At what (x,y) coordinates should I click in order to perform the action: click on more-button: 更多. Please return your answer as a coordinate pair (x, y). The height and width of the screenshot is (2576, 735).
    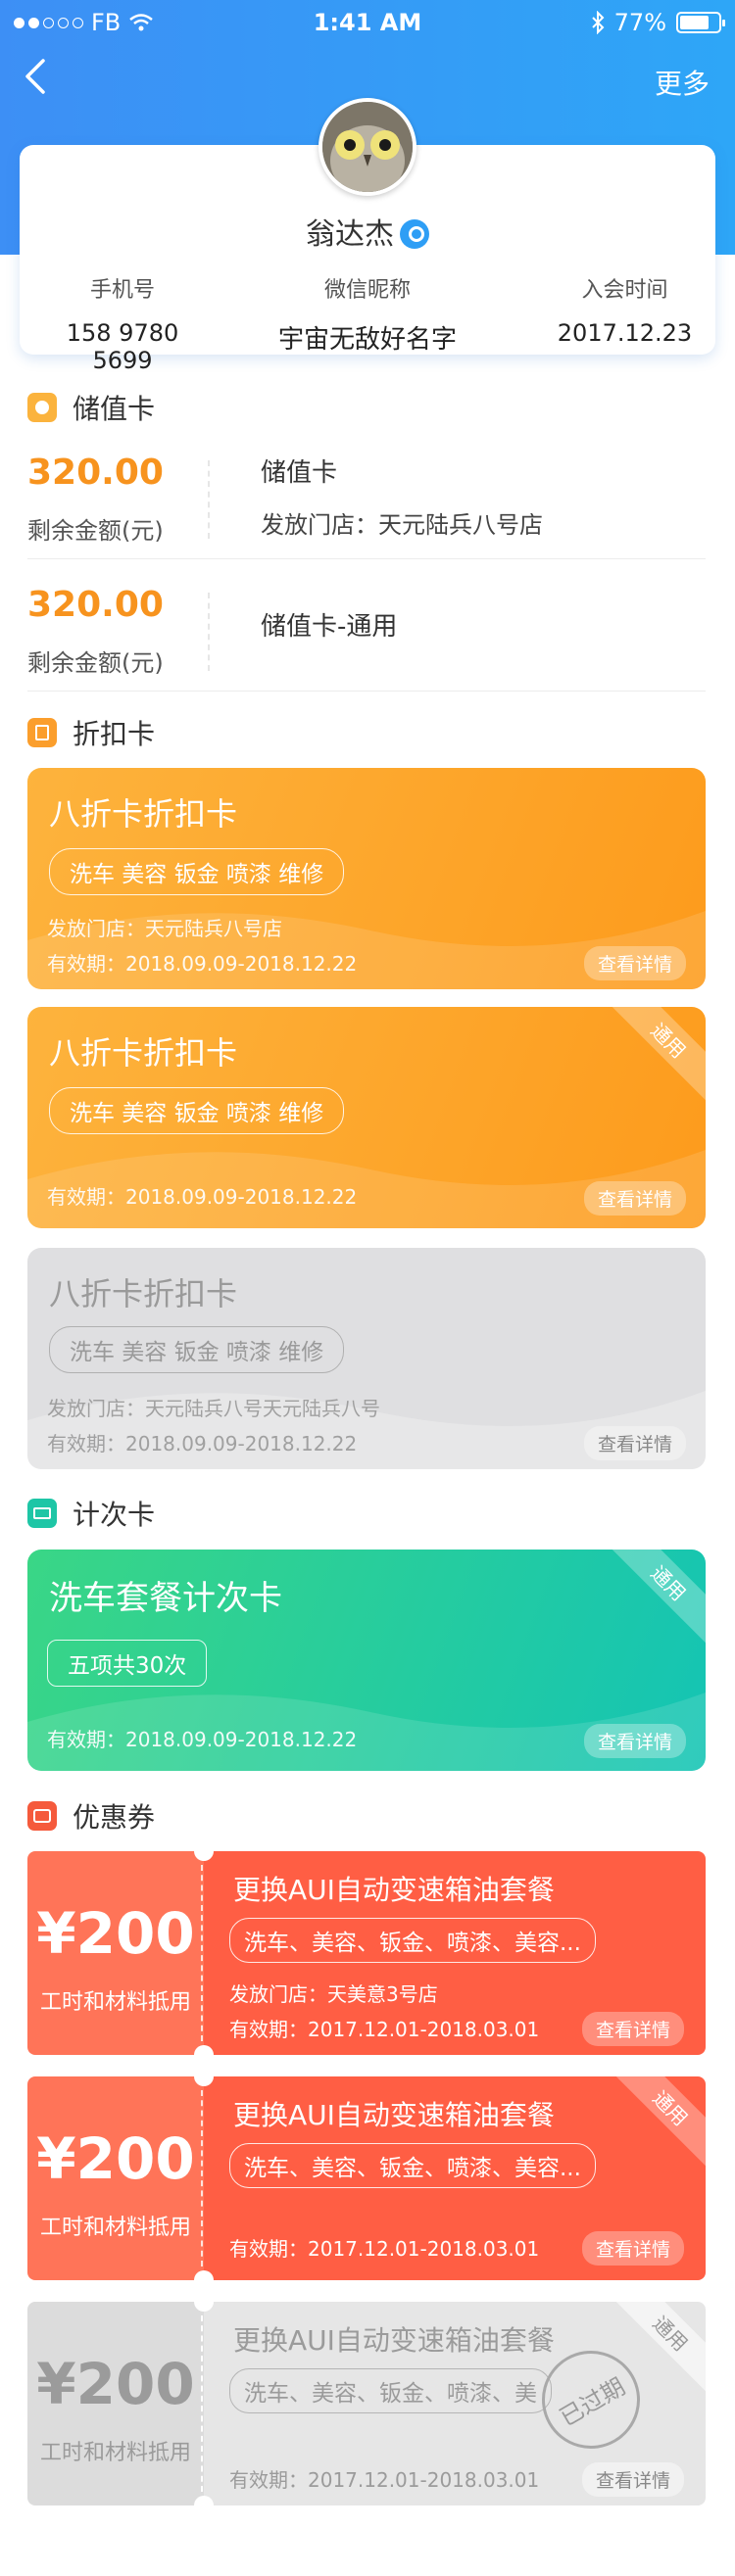
    Looking at the image, I should click on (682, 82).